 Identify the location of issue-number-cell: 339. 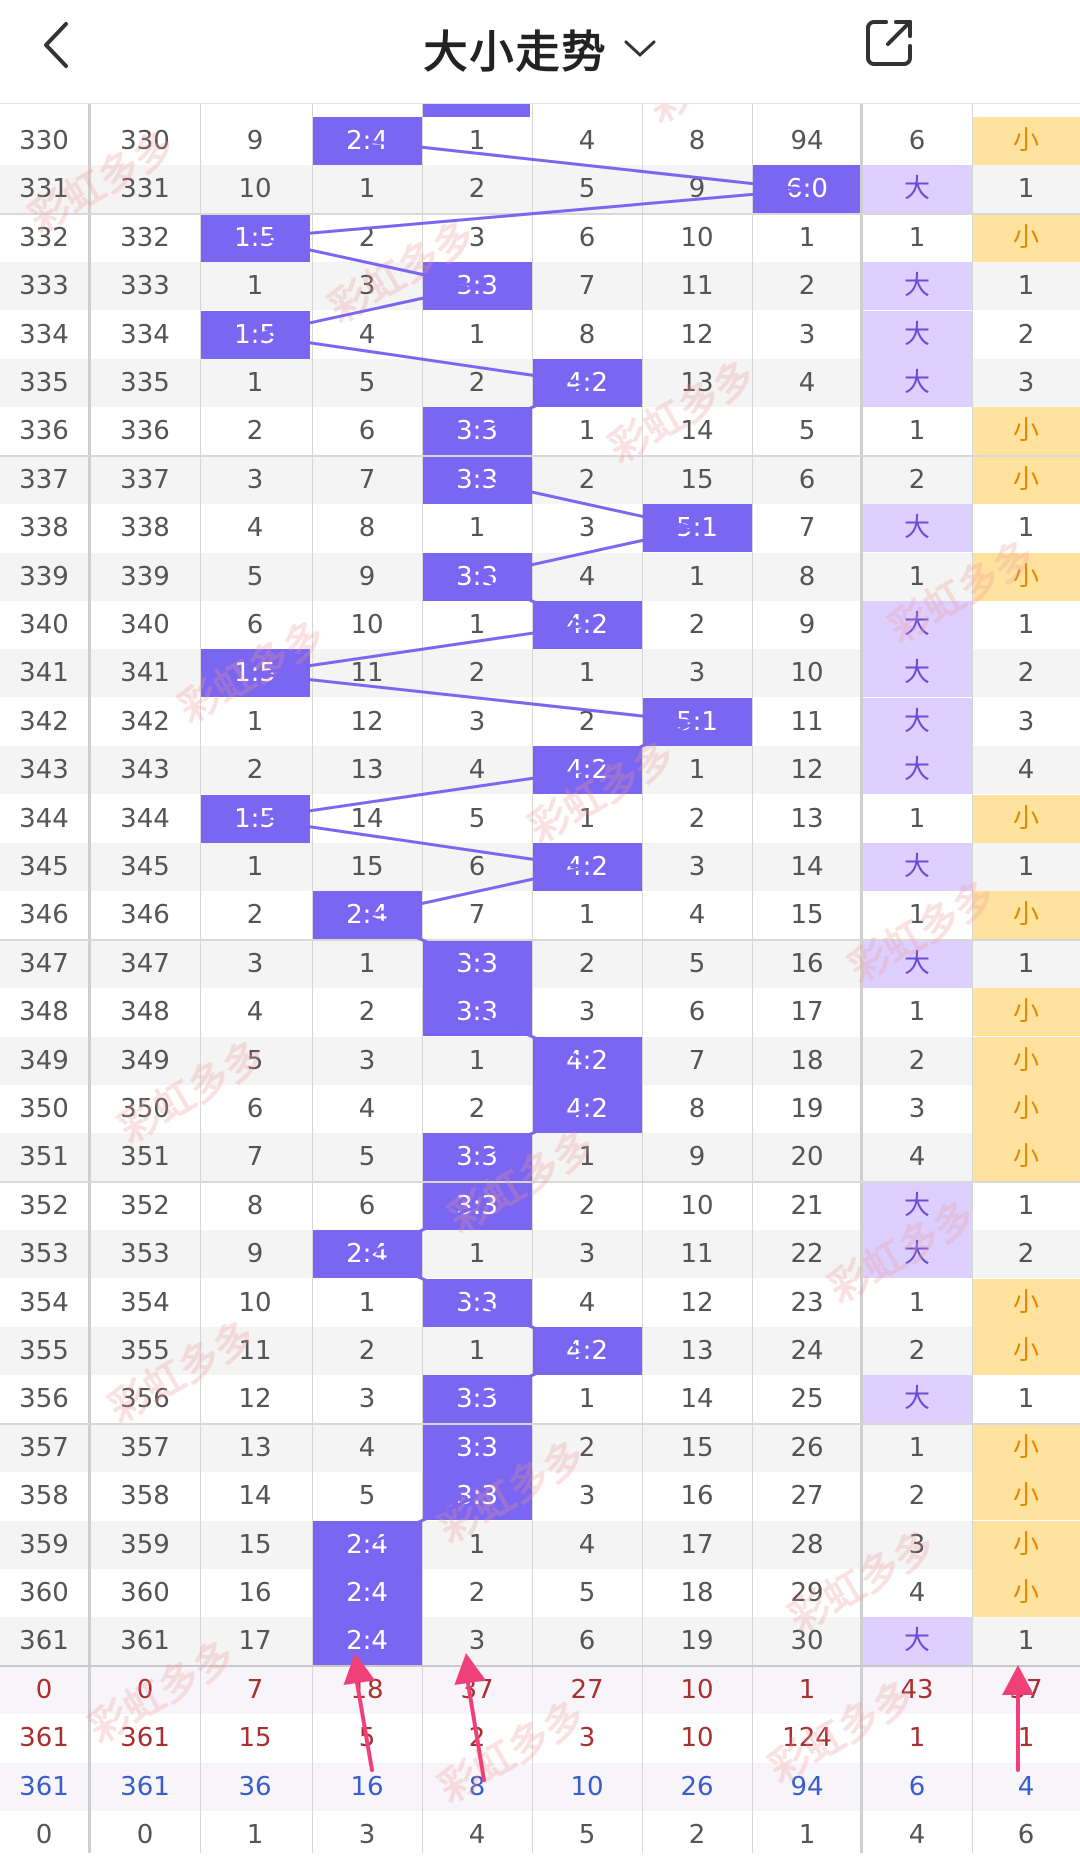
(44, 576).